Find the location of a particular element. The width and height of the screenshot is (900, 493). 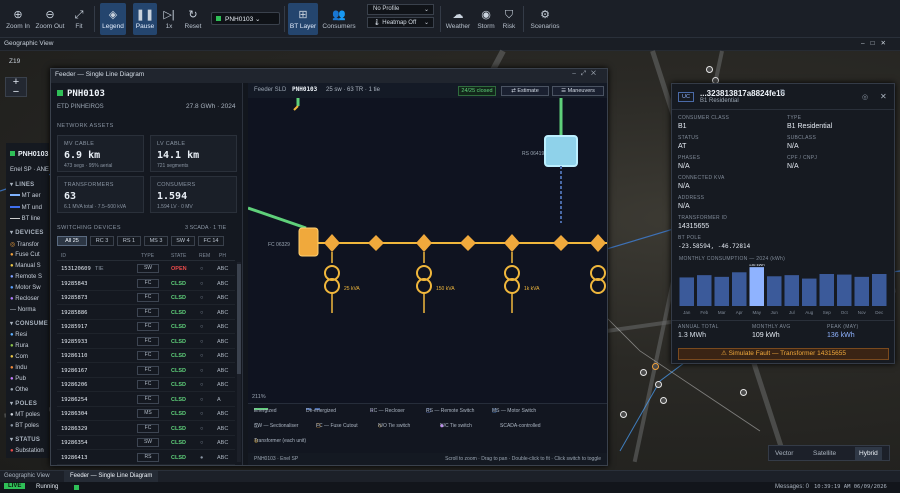

layer-mt-poles: ● MT poles is located at coordinates (25, 415).